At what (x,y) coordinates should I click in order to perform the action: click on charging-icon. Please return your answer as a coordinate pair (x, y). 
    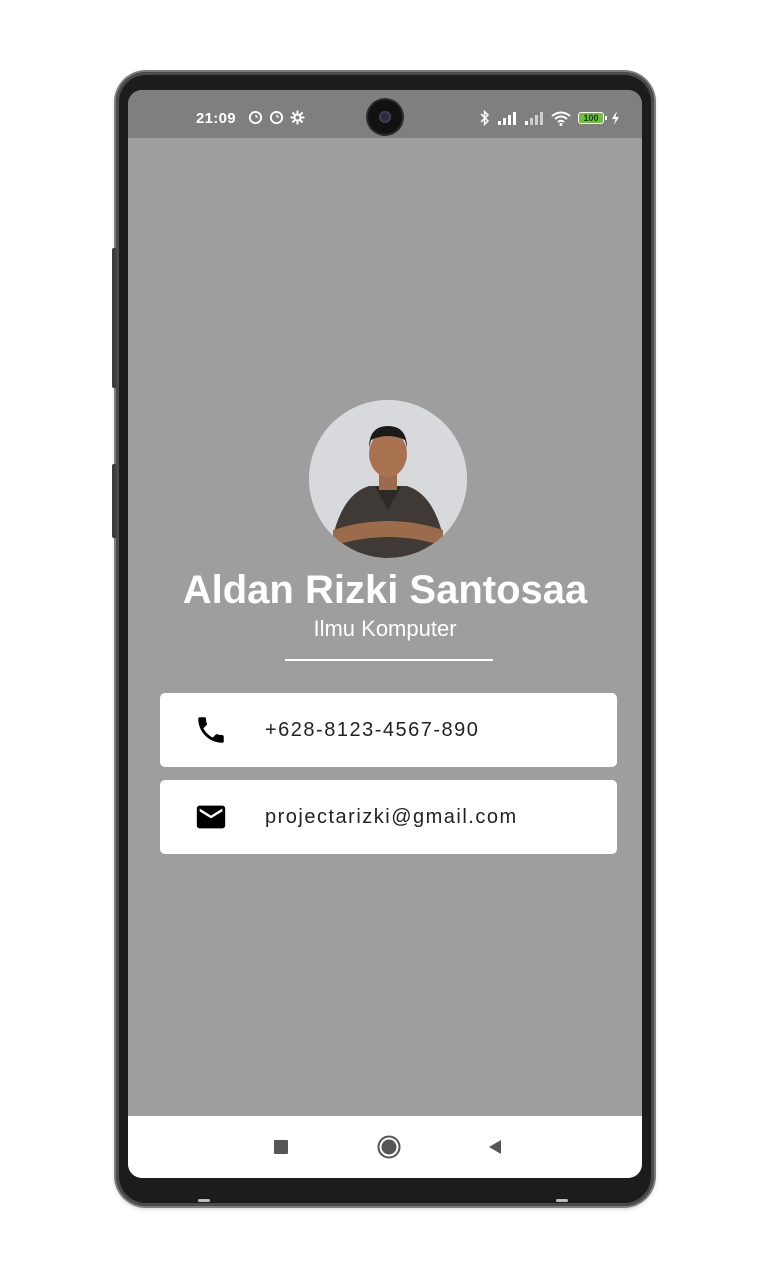
    Looking at the image, I should click on (615, 118).